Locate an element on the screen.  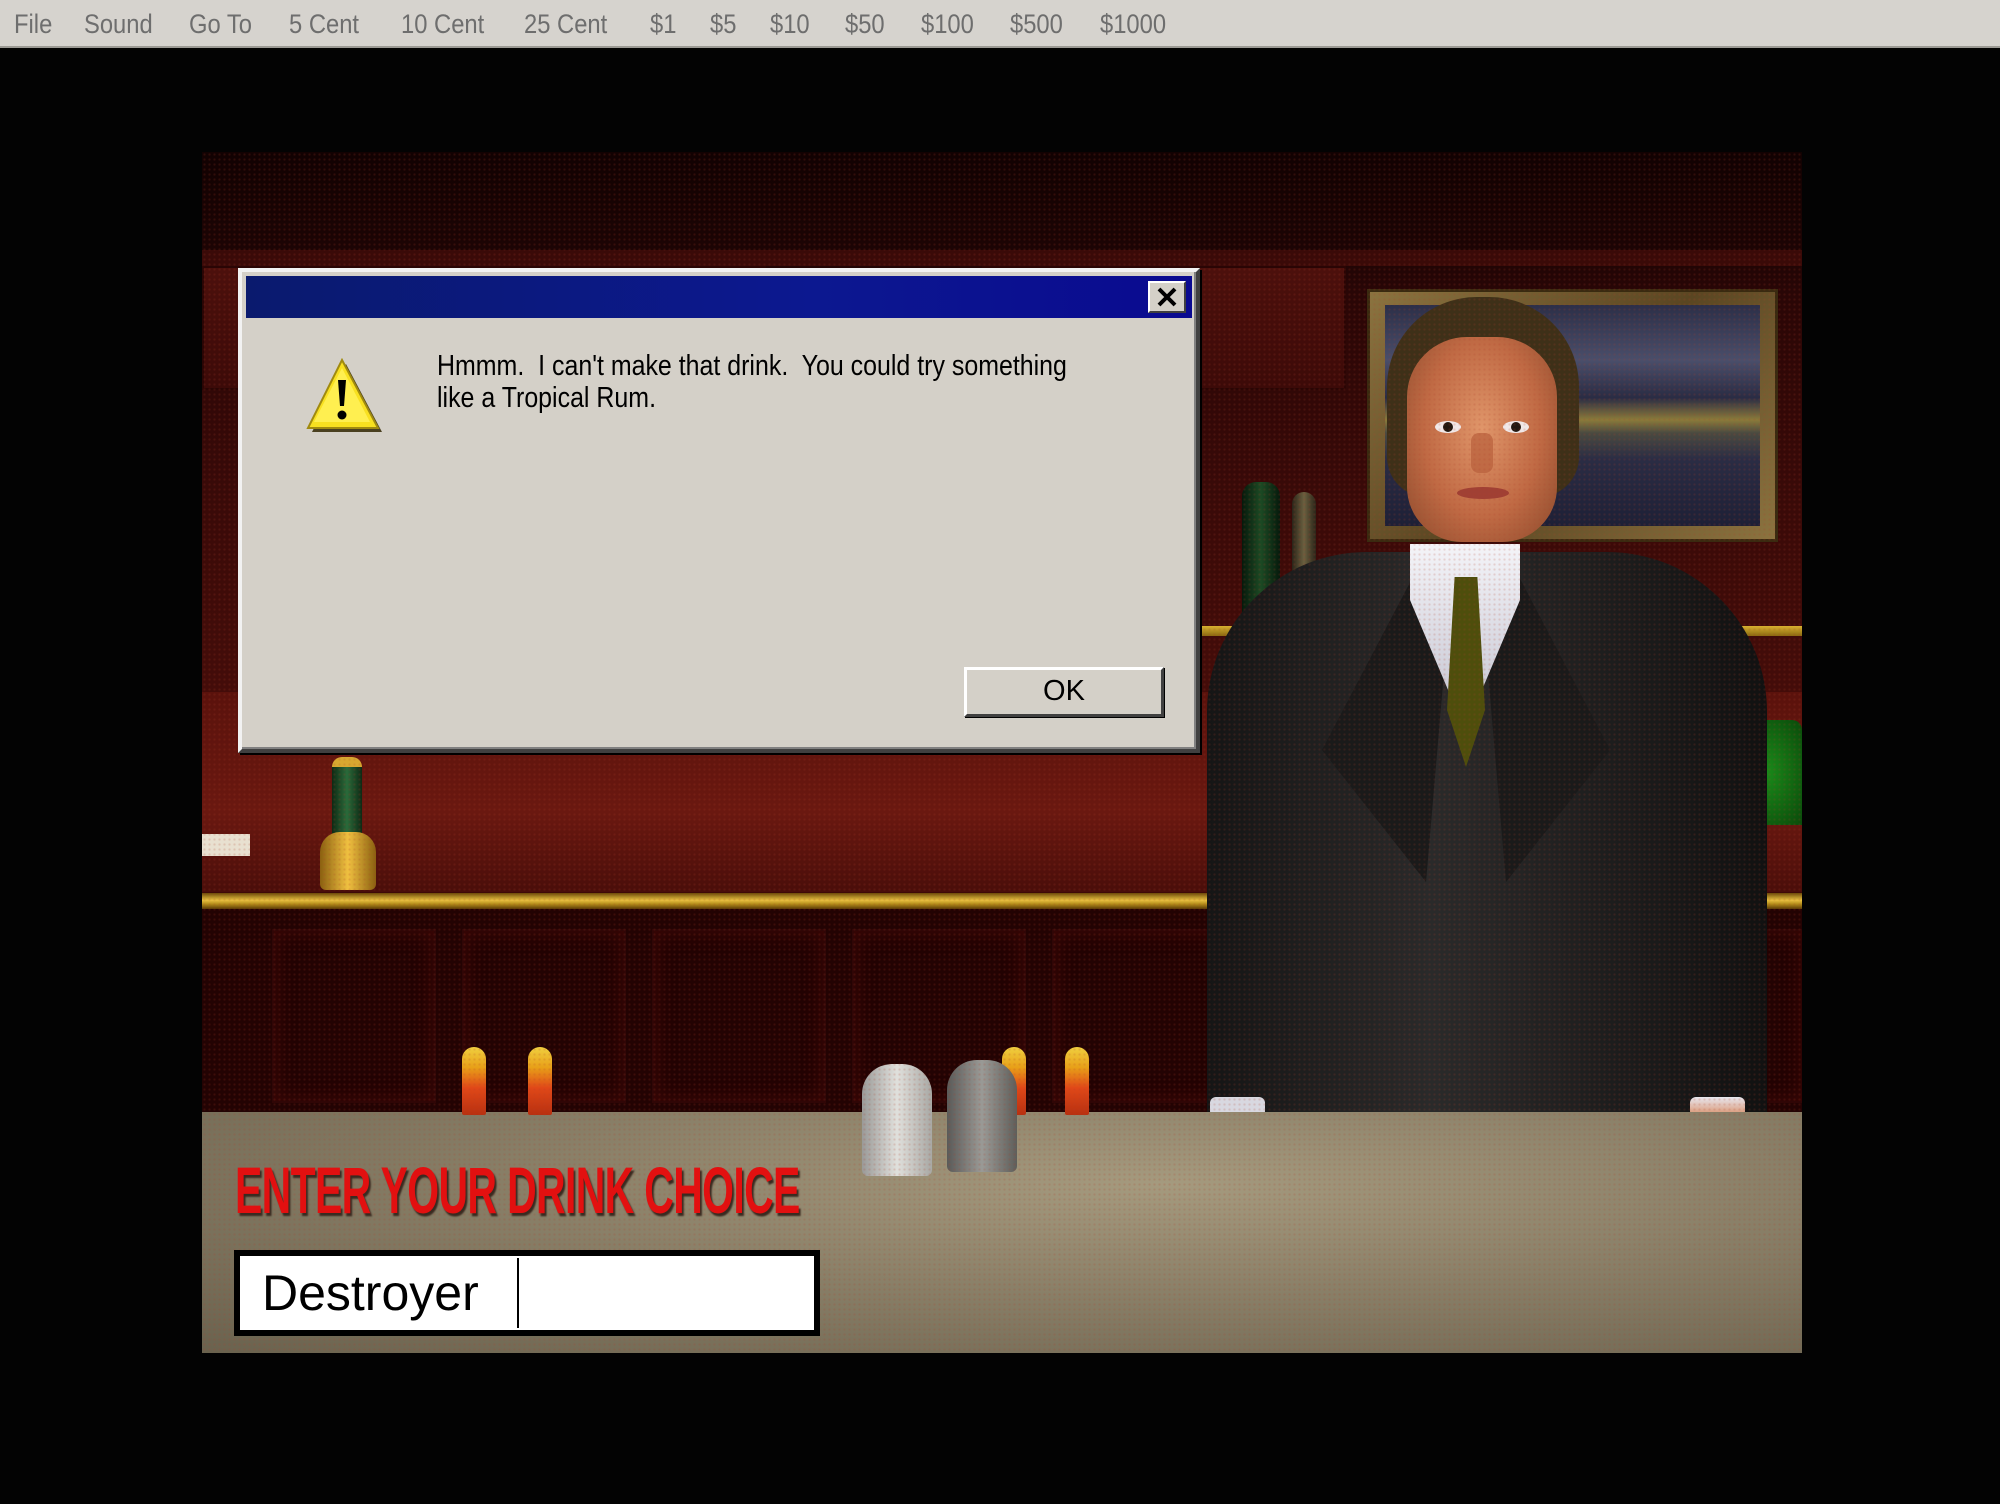
salt-shaker-icon is located at coordinates (897, 1120).